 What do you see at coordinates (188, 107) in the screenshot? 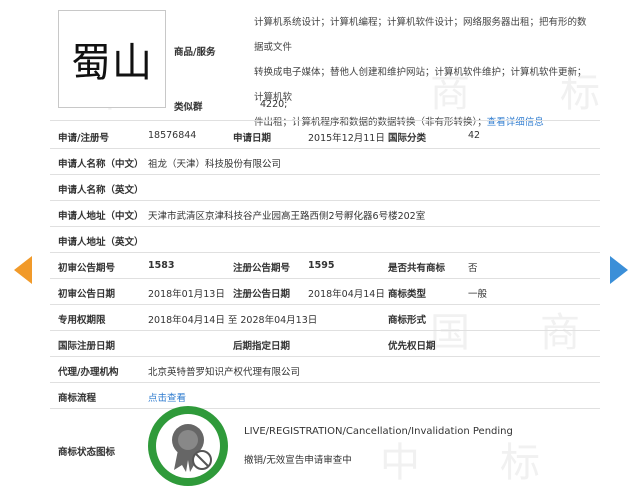
I see `similar-group-label: 类似群` at bounding box center [188, 107].